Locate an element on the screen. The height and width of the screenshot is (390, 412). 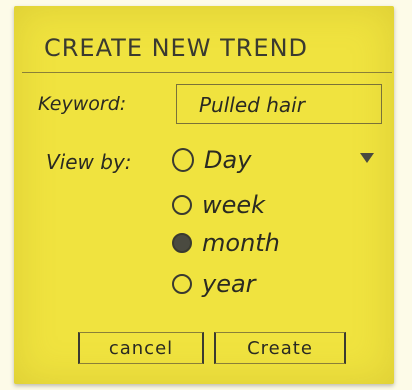
radio-option-year: year is located at coordinates (214, 284).